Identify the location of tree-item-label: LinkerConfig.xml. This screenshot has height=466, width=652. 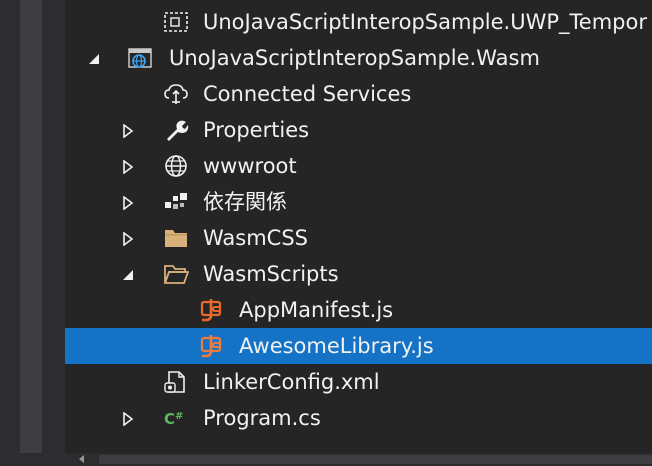
(291, 382).